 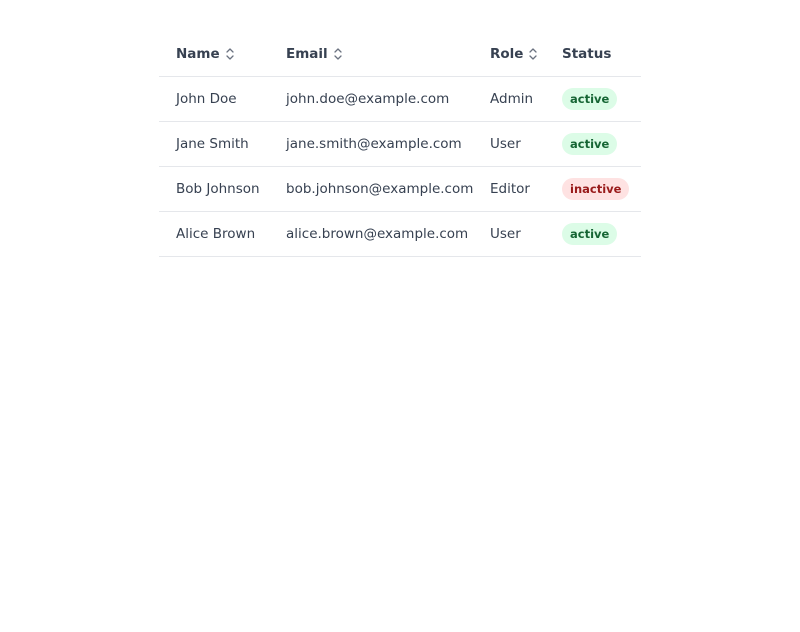 I want to click on cell-name: Jane Smith, so click(x=214, y=144).